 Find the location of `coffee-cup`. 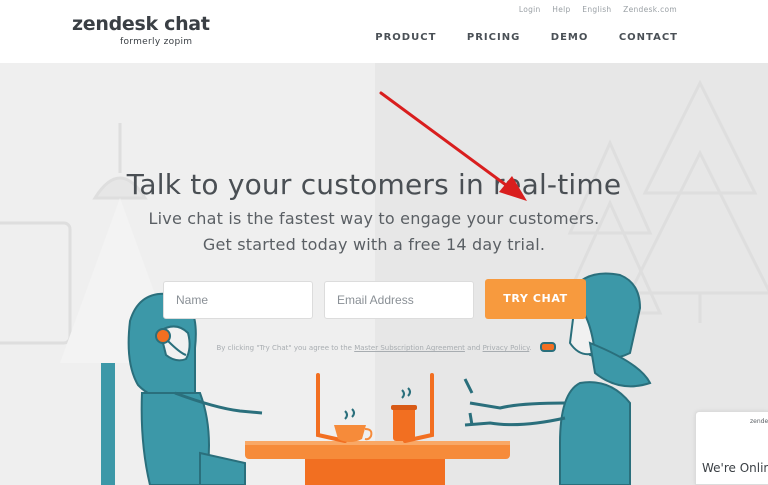

coffee-cup is located at coordinates (353, 425).